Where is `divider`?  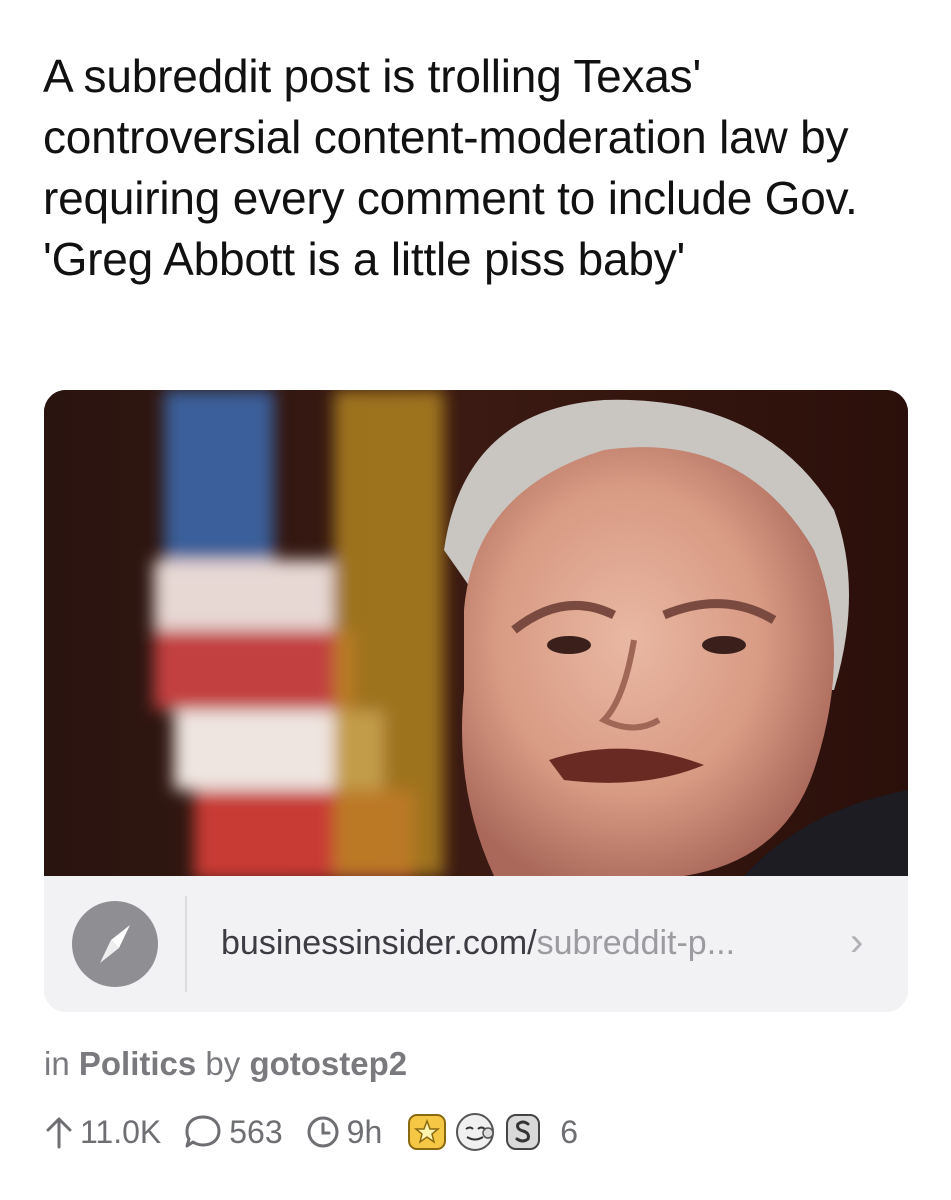 divider is located at coordinates (186, 944).